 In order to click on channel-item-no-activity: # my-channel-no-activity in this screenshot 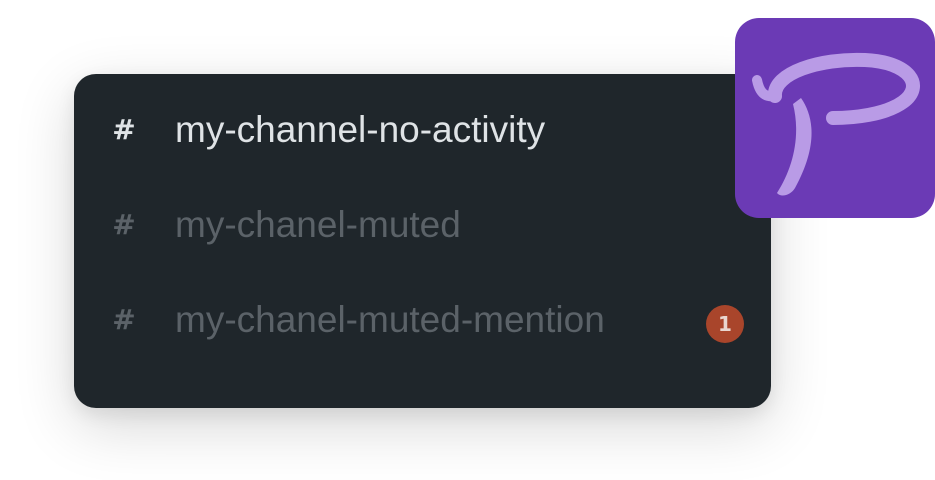, I will do `click(348, 130)`.